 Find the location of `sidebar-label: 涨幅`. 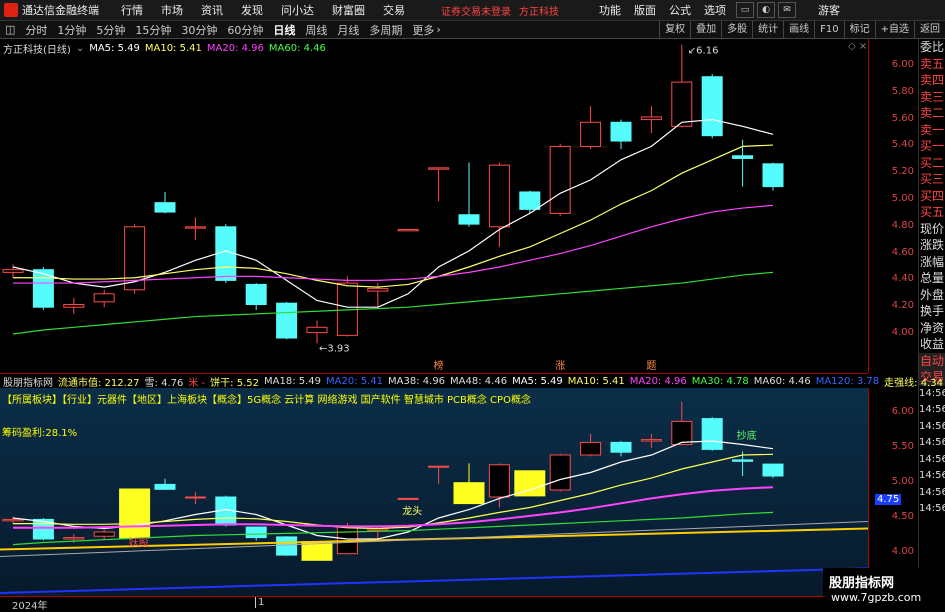

sidebar-label: 涨幅 is located at coordinates (932, 262).